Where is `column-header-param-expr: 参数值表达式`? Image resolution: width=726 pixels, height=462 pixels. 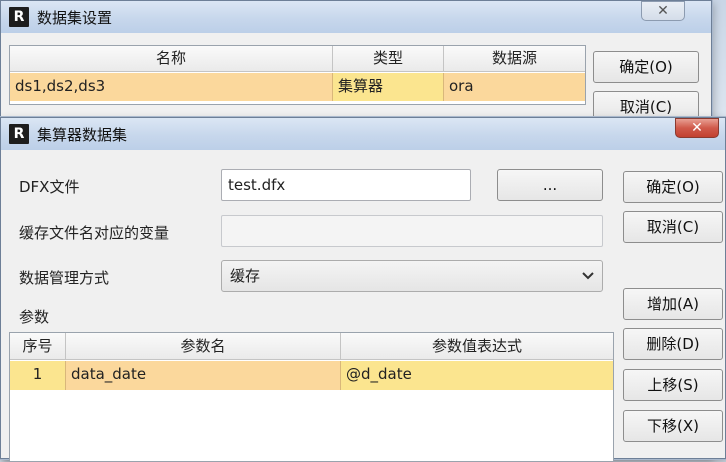 column-header-param-expr: 参数值表达式 is located at coordinates (477, 346).